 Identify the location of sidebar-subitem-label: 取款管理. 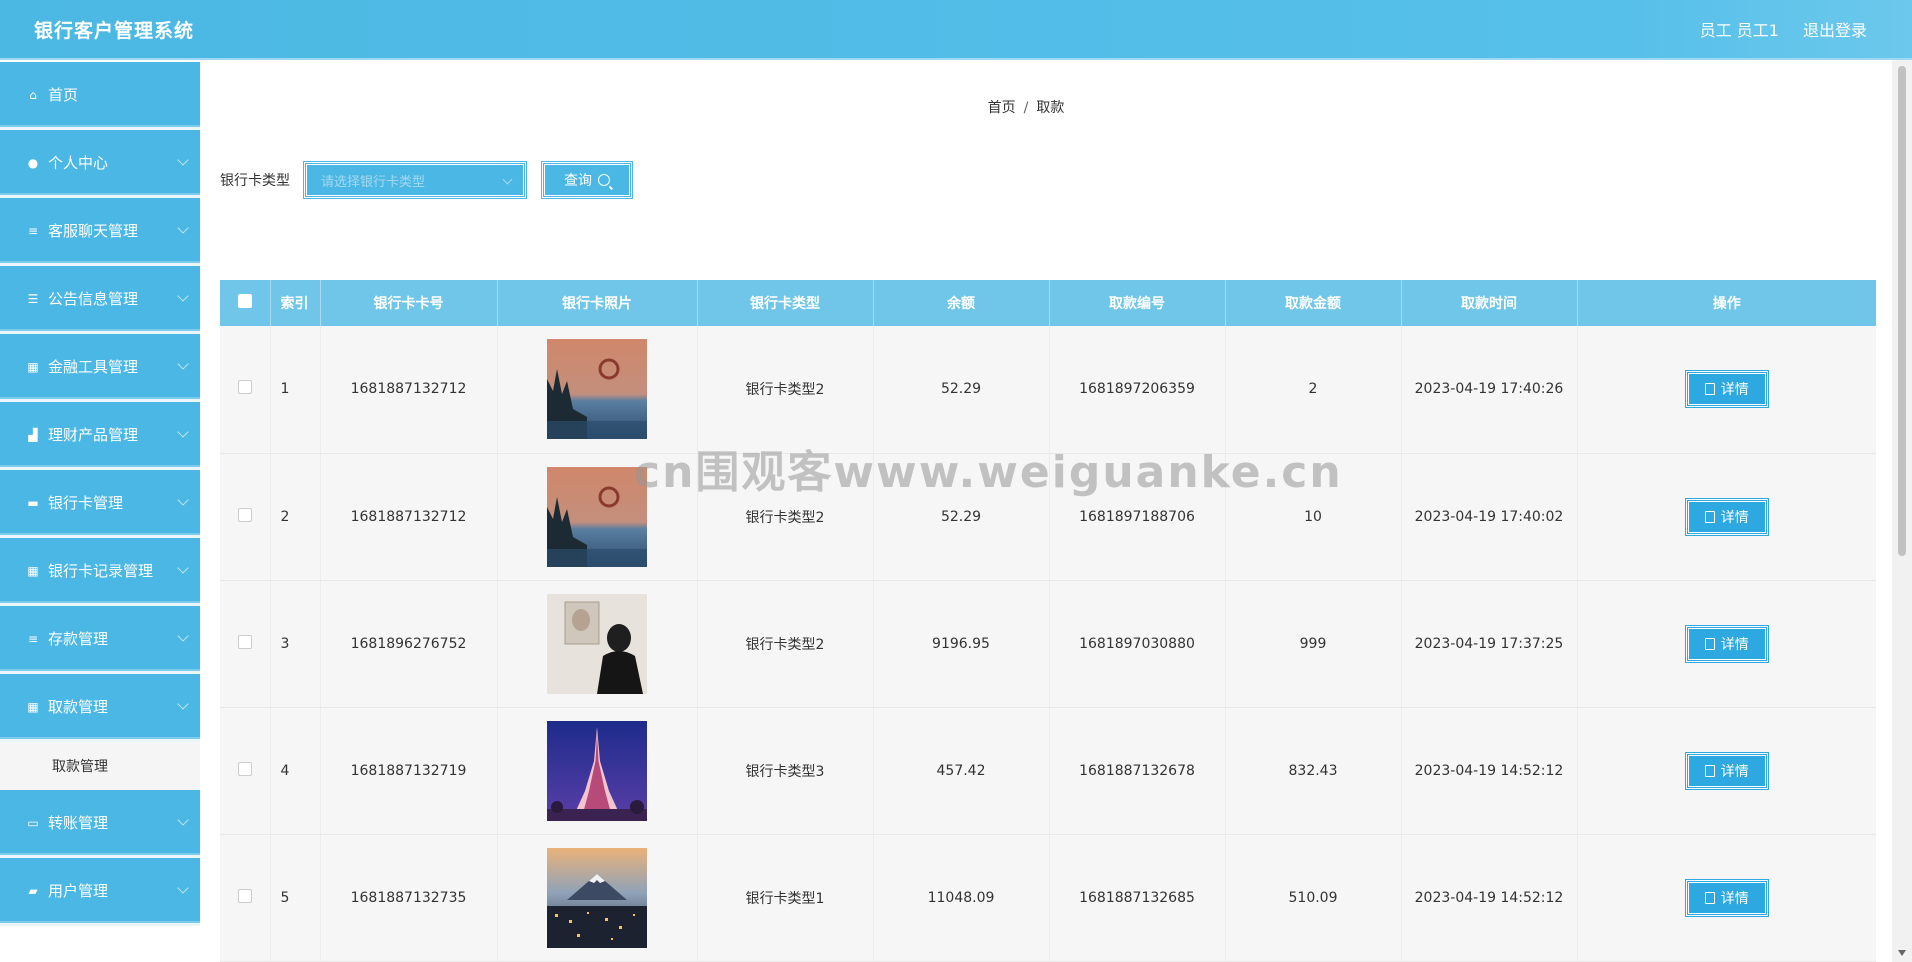
(80, 767).